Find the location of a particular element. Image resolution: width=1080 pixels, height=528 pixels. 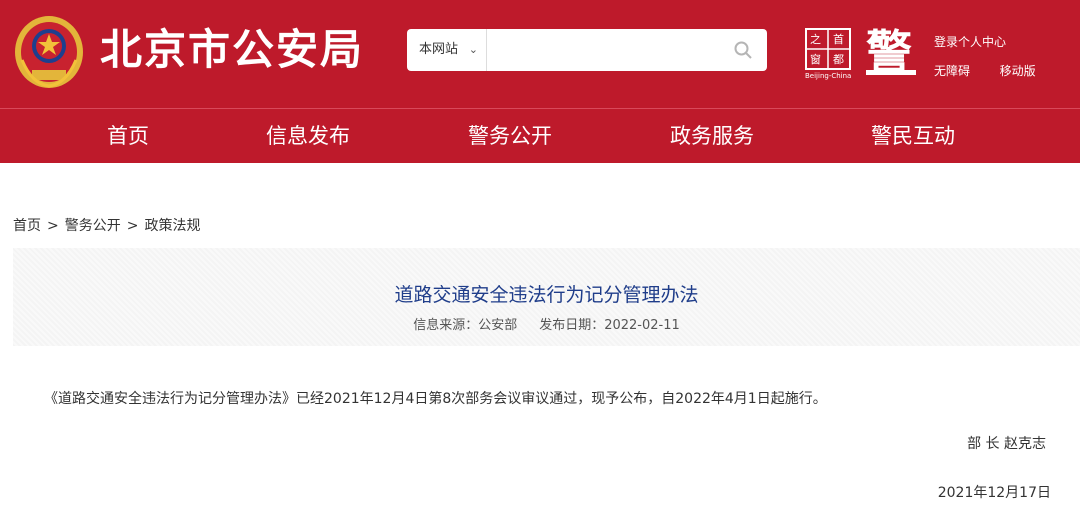

search-box: 本网站 ⌄ is located at coordinates (587, 50).